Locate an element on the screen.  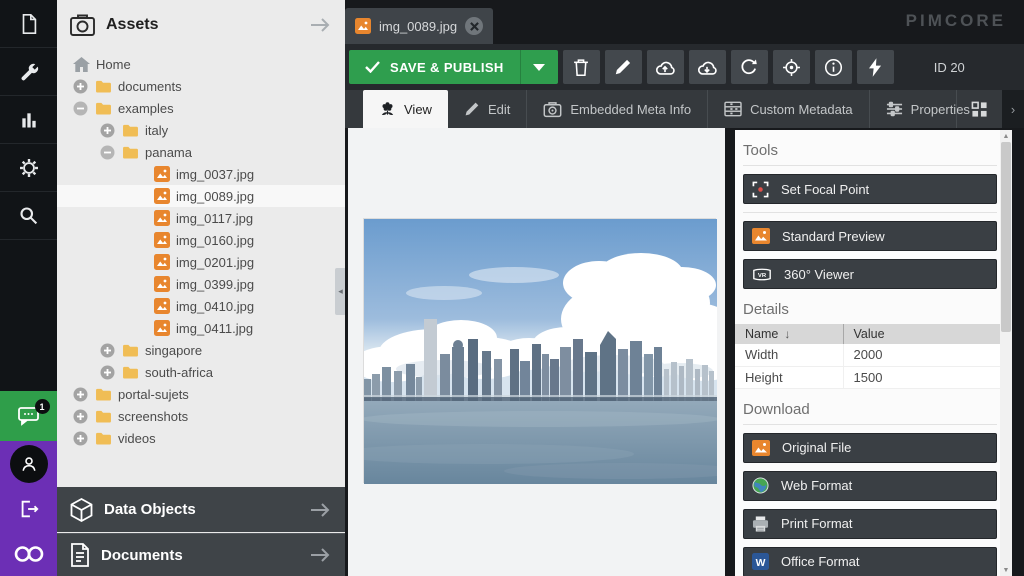
tree-item-home: Home is located at coordinates (201, 64).